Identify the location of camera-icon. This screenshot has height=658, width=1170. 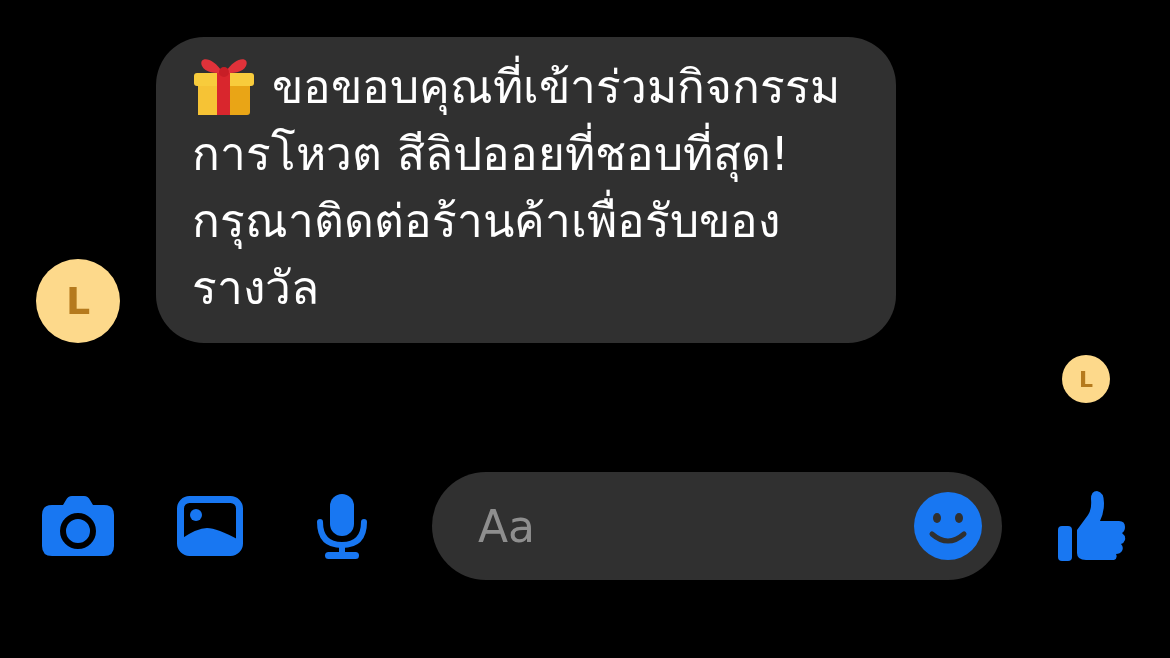
(78, 526).